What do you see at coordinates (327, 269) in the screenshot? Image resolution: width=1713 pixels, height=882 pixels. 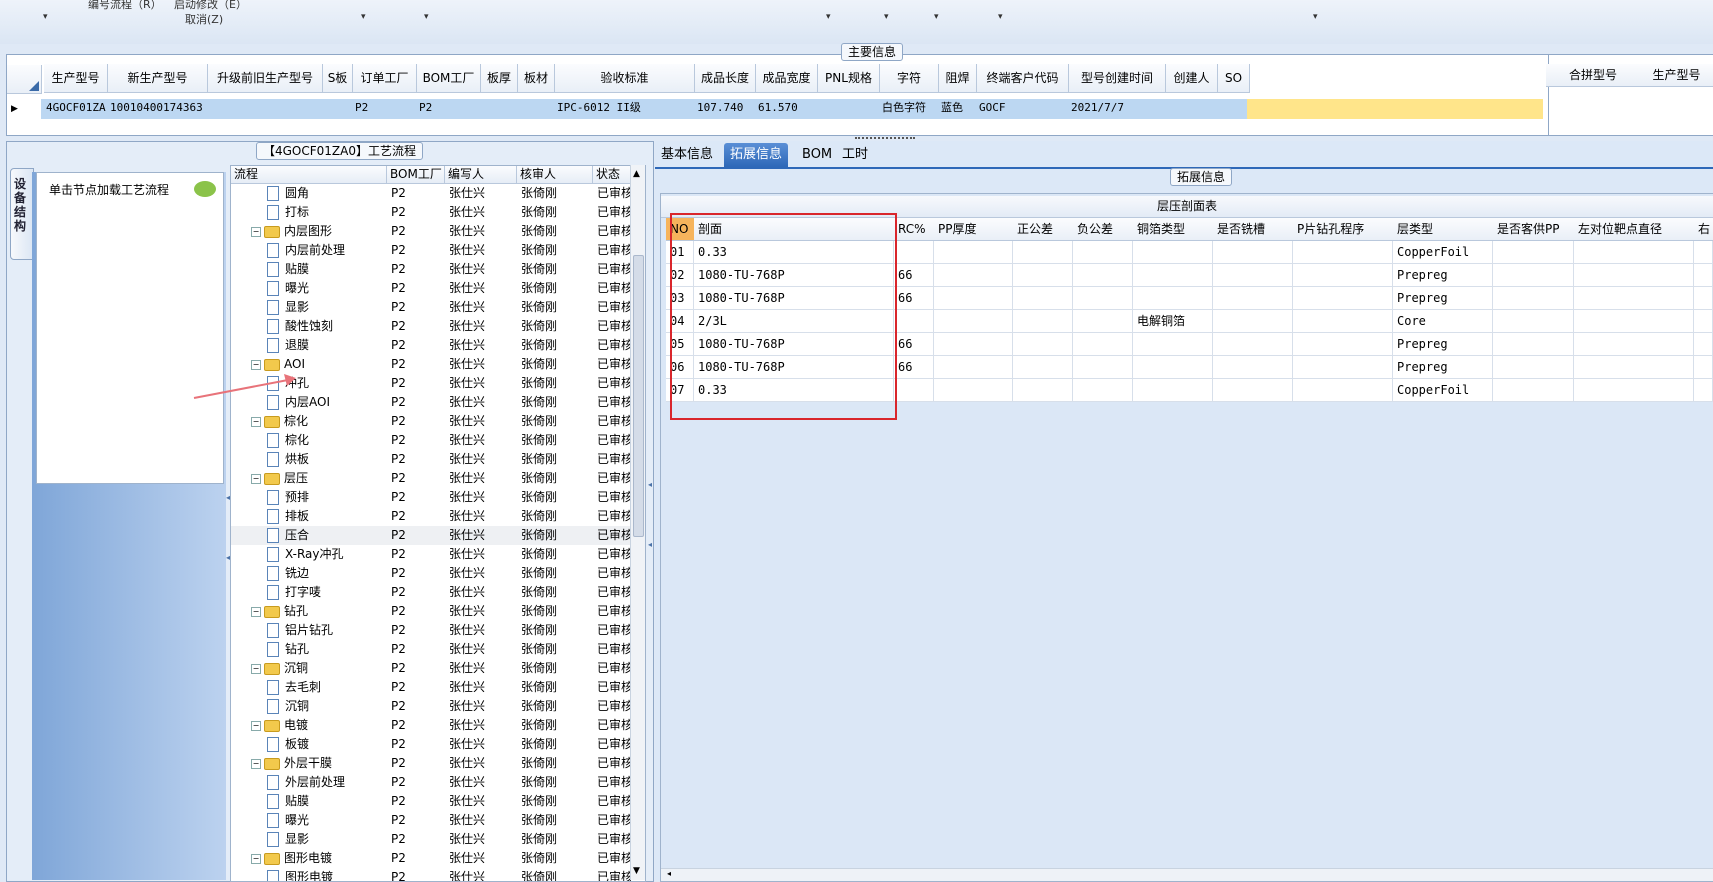 I see `tree-node: 贴膜` at bounding box center [327, 269].